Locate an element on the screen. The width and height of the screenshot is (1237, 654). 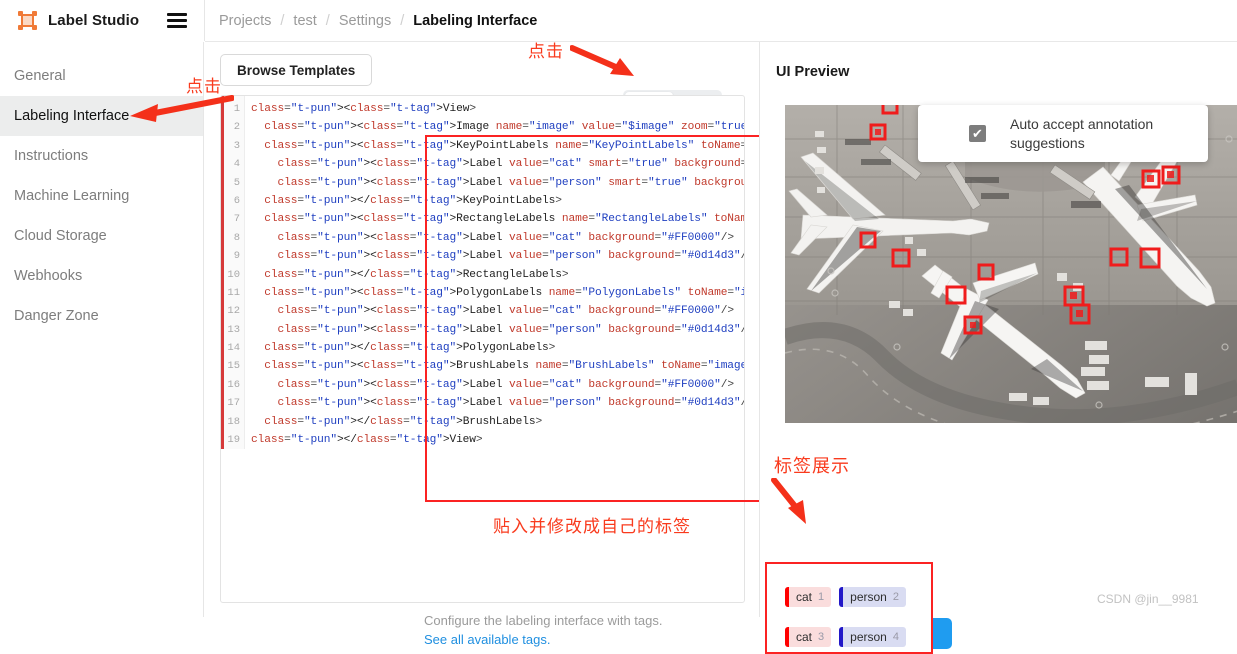
labels-preview-box: cat 1 person 2 cat 3 person 4 is located at coordinates (849, 608).